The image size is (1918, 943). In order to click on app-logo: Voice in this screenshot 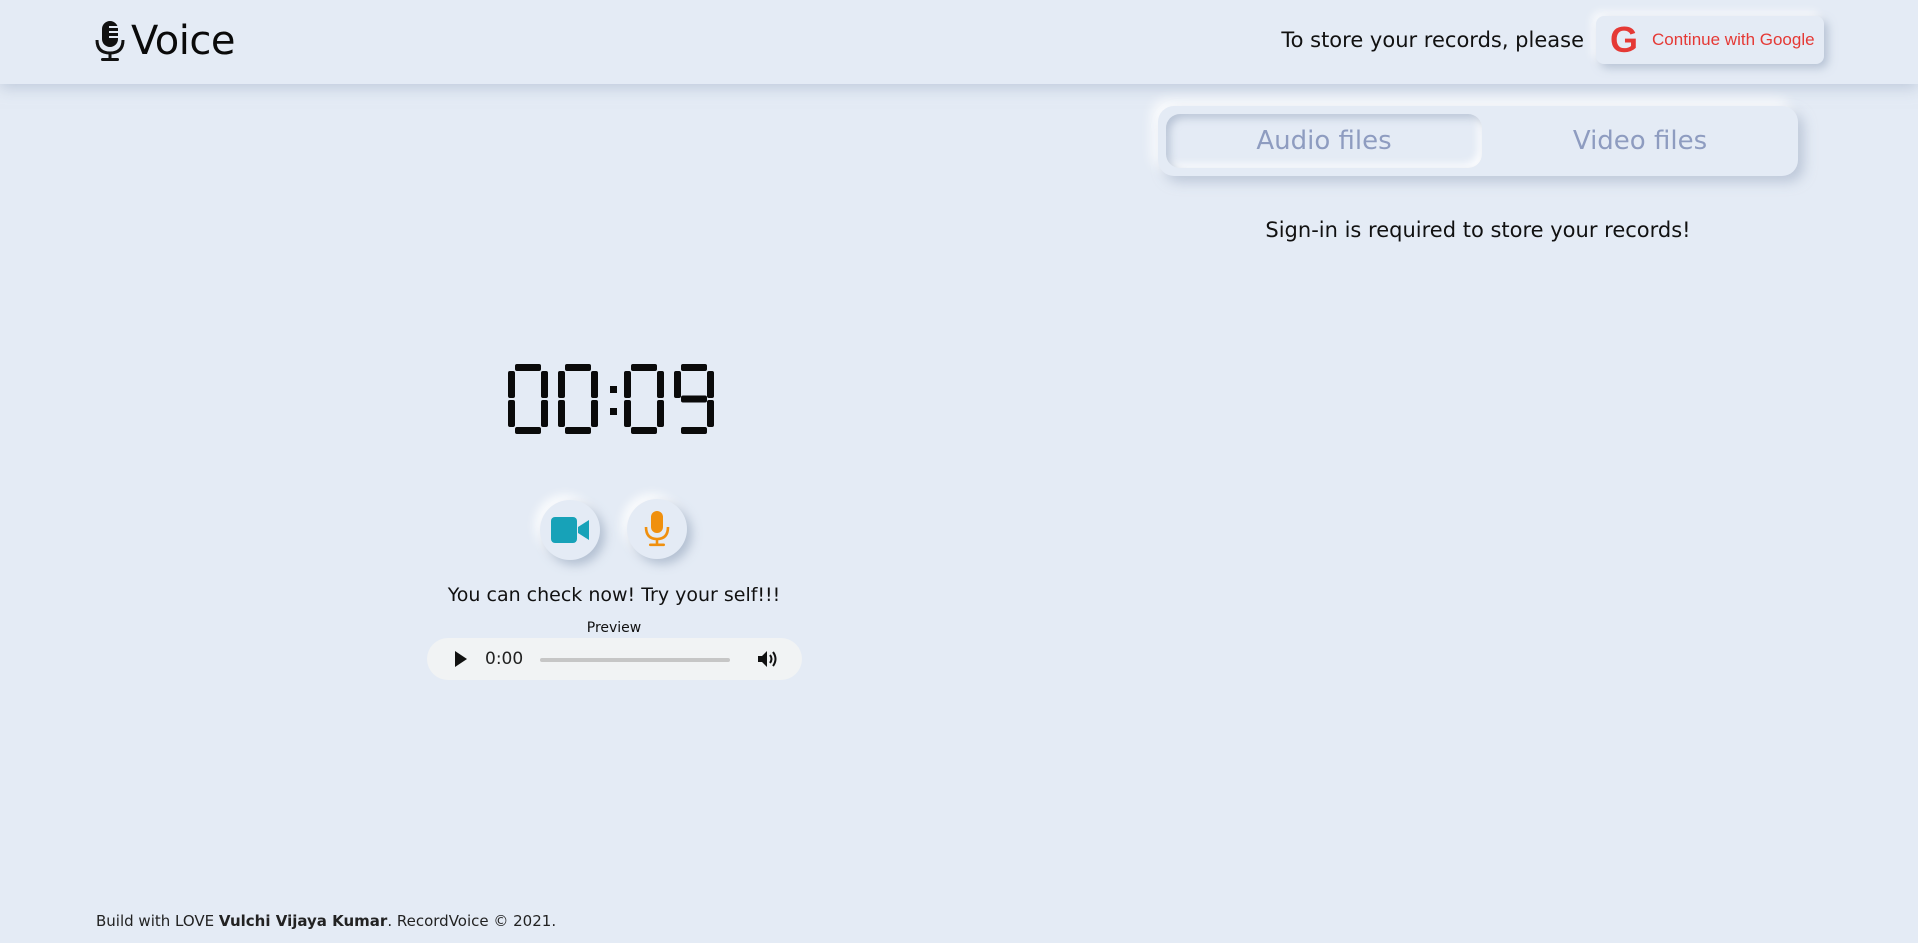, I will do `click(165, 41)`.